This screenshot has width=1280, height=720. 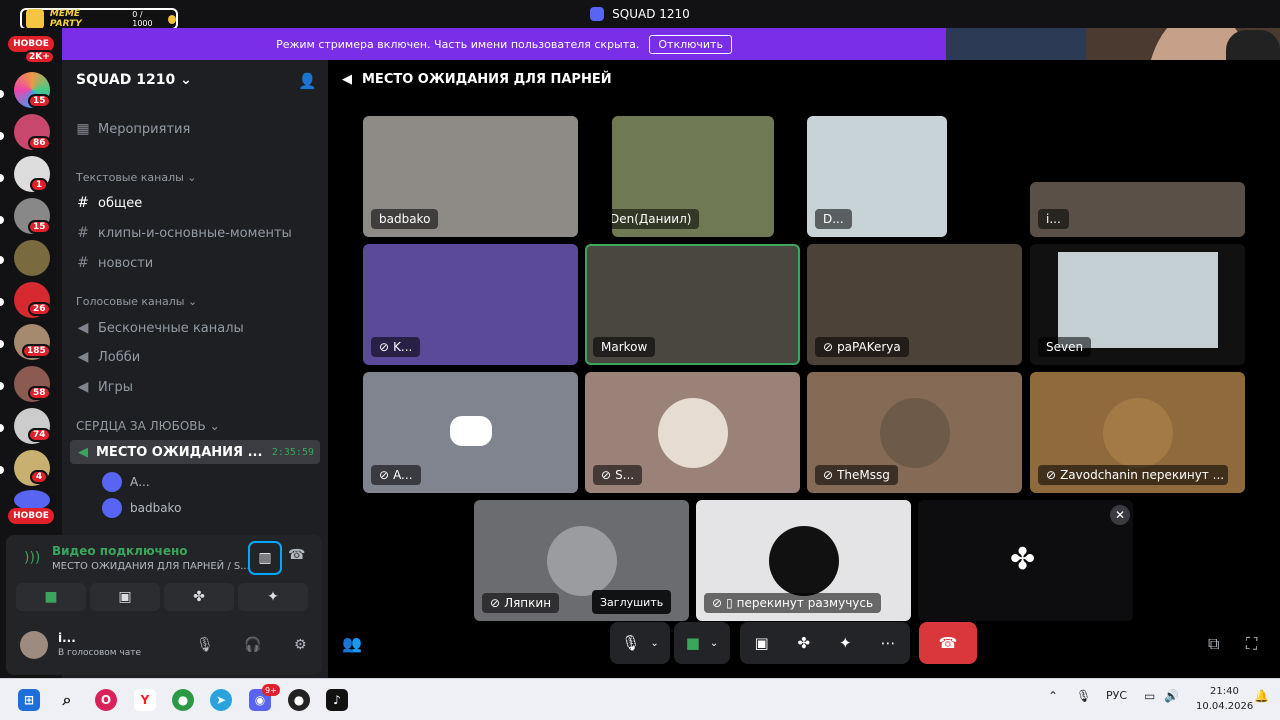 What do you see at coordinates (597, 14) in the screenshot?
I see `server-icon` at bounding box center [597, 14].